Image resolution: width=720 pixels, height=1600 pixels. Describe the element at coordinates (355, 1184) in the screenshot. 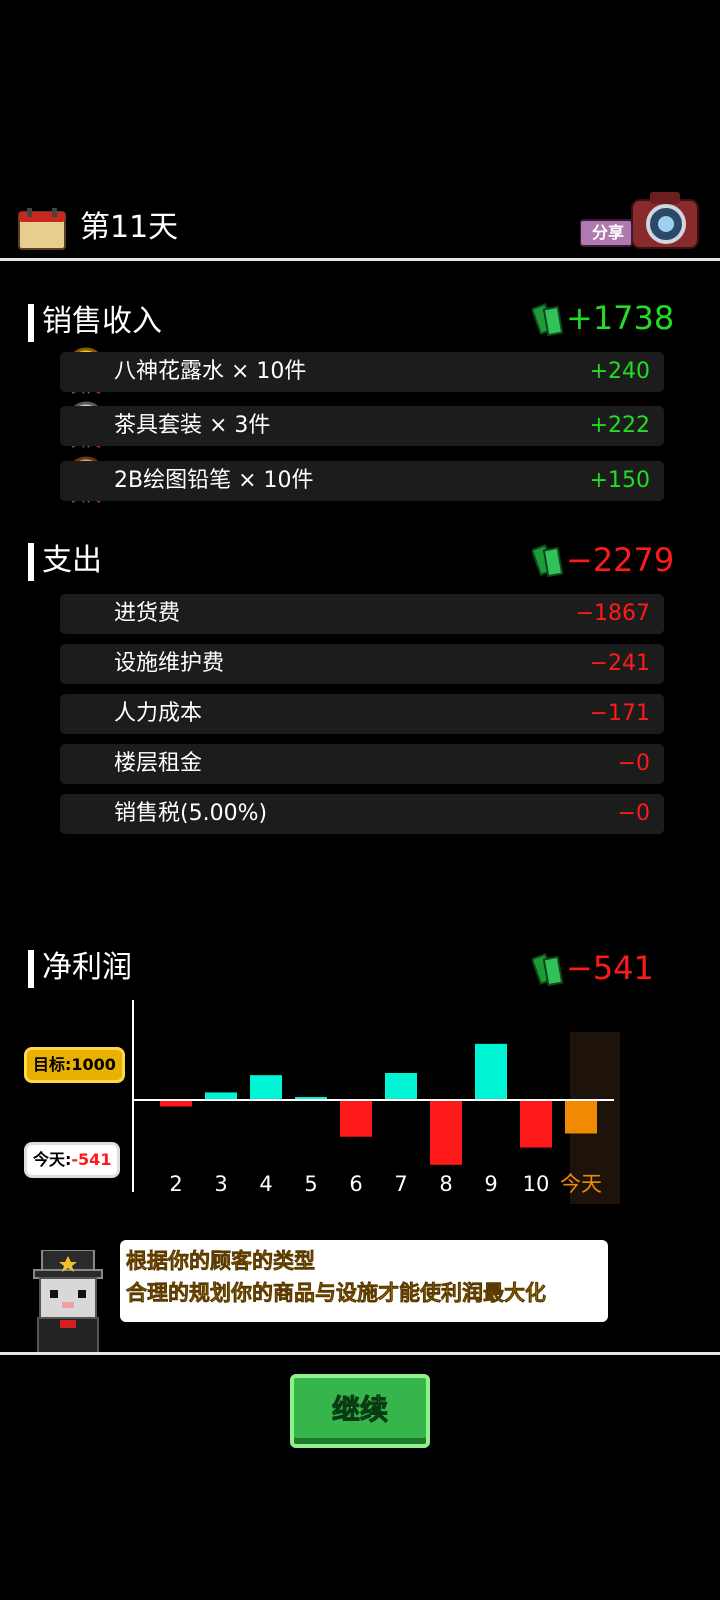

I see `x-tick-label: 6` at that location.